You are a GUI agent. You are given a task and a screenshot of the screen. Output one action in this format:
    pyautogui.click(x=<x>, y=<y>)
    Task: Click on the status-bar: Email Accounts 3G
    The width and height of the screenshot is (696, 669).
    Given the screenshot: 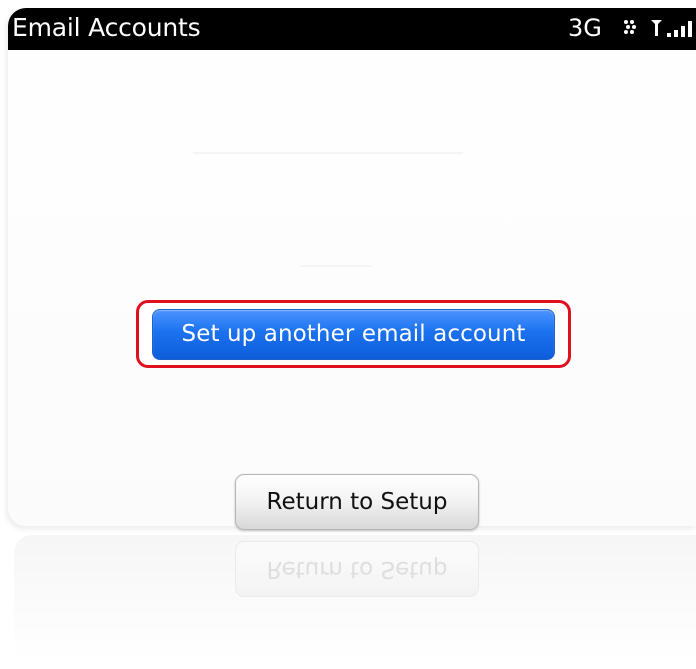 What is the action you would take?
    pyautogui.click(x=352, y=29)
    